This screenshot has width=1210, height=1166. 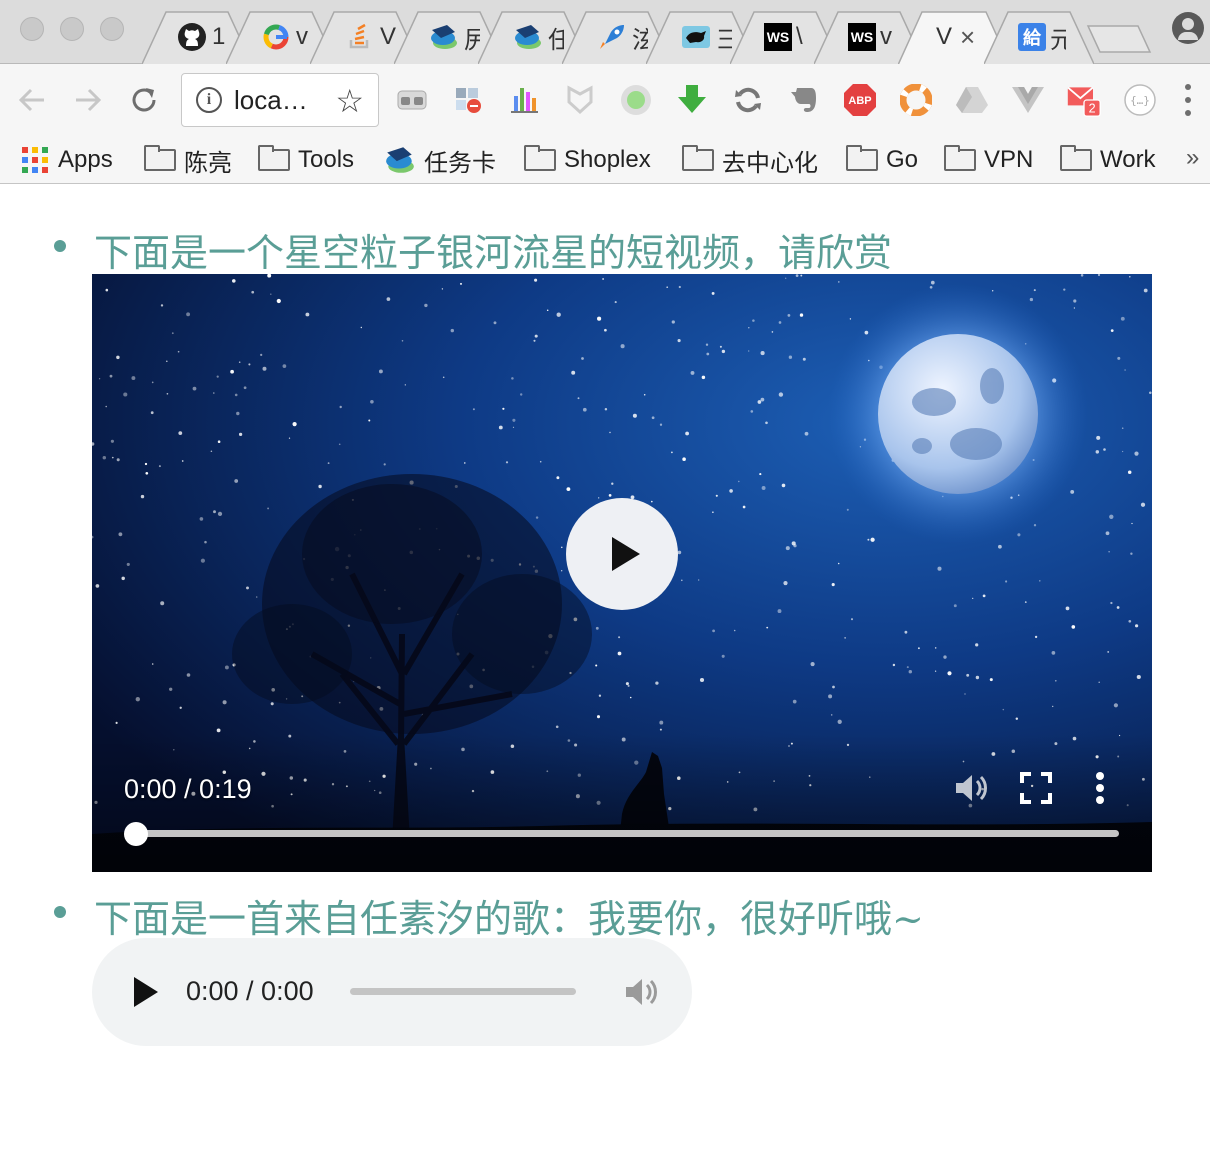 What do you see at coordinates (1009, 159) in the screenshot?
I see `bookmark-label: VPN` at bounding box center [1009, 159].